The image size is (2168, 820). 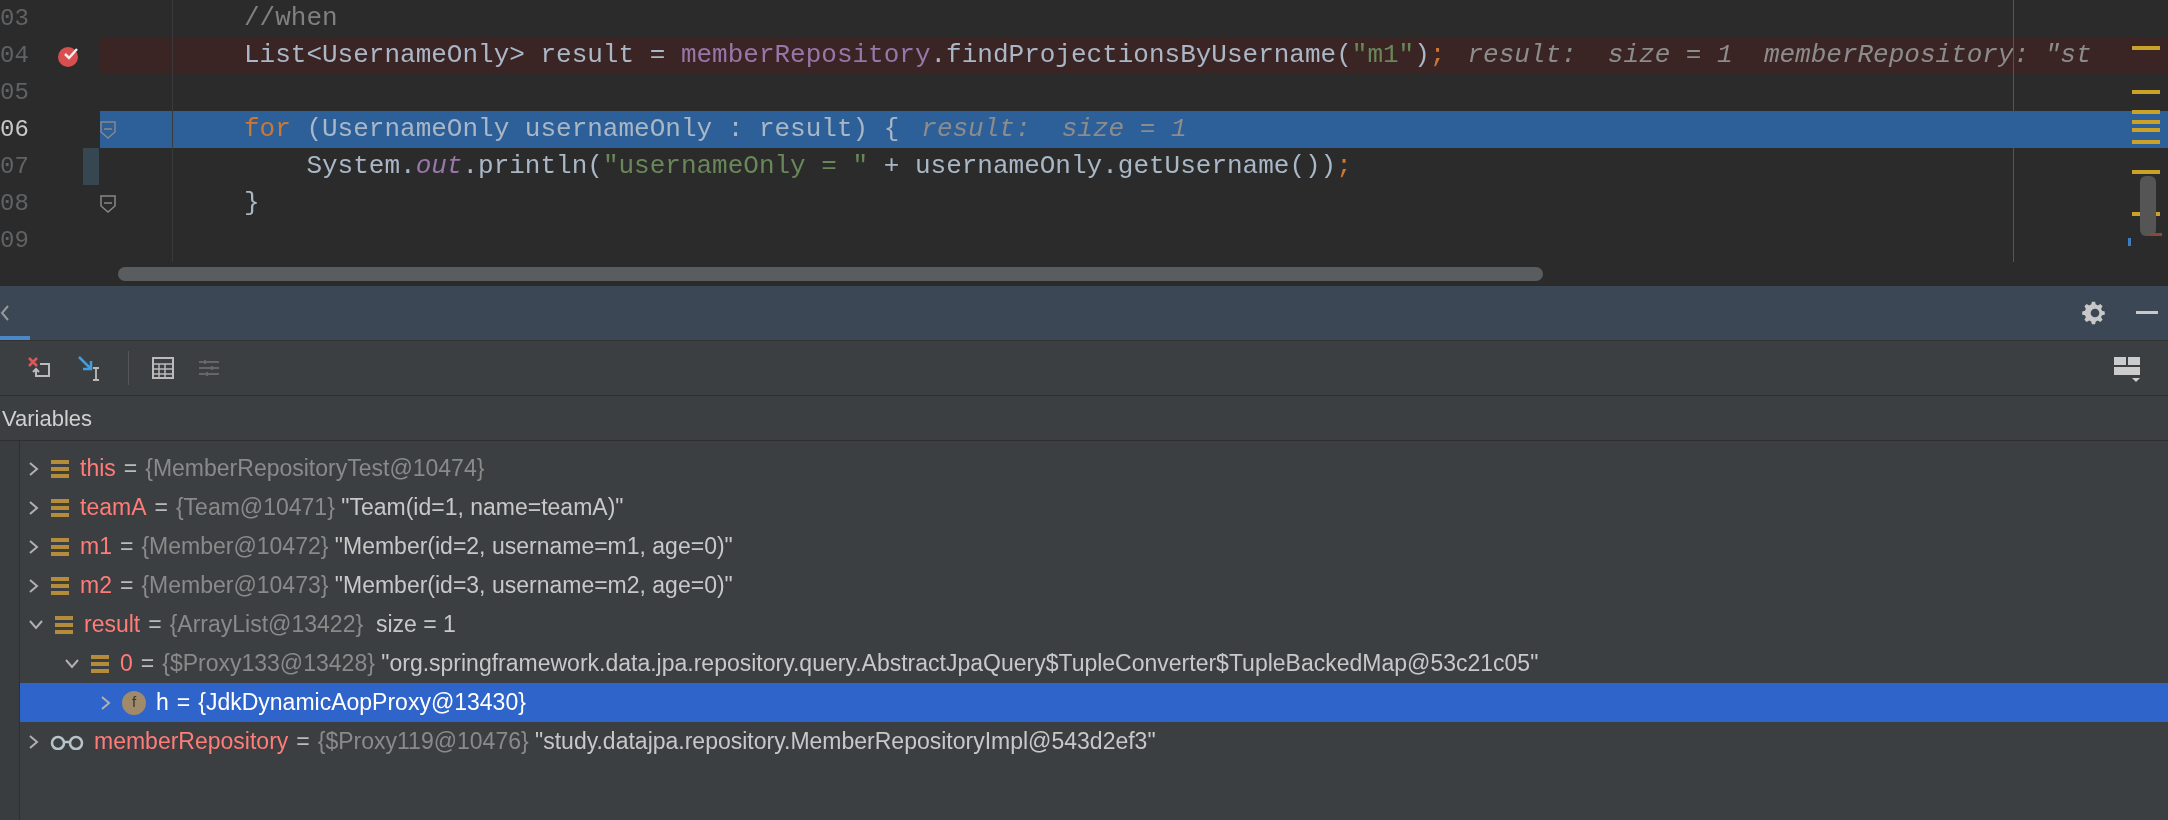 What do you see at coordinates (1094, 507) in the screenshot?
I see `variable-row: teamA = {Team@10471} "Team(id=1, name=teamA)"` at bounding box center [1094, 507].